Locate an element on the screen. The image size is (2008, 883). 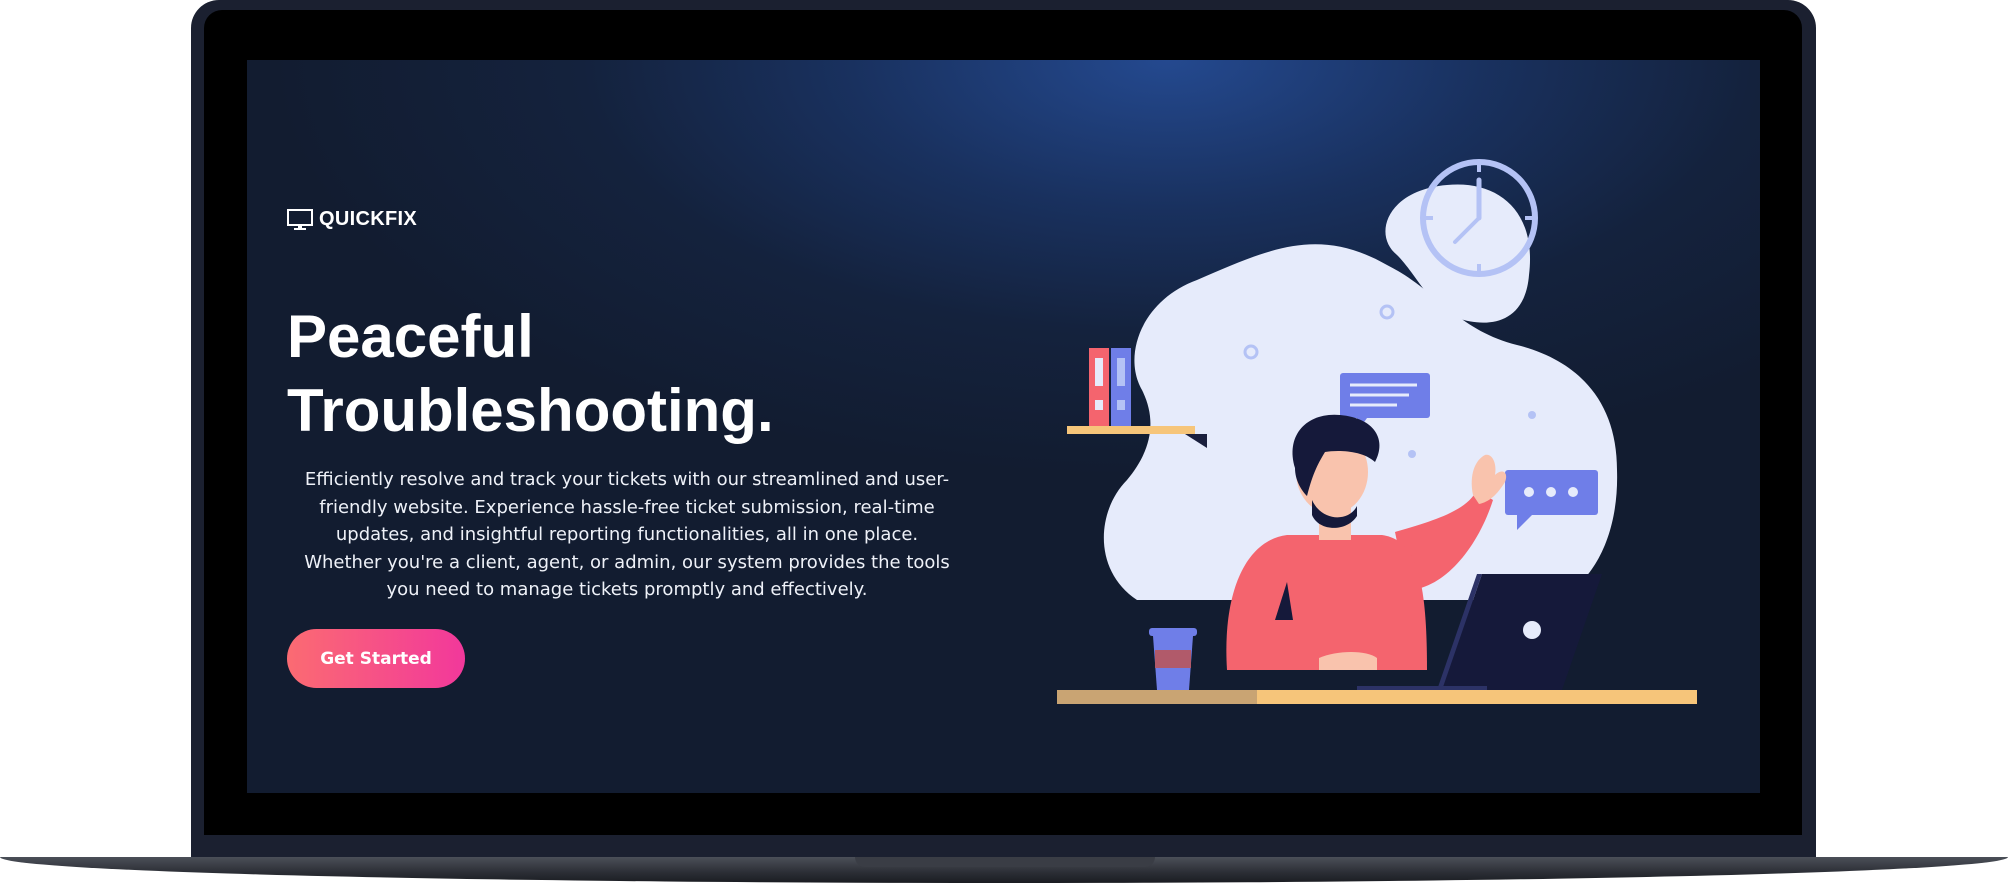
hero-title-line2: Troubleshooting. is located at coordinates (530, 410).